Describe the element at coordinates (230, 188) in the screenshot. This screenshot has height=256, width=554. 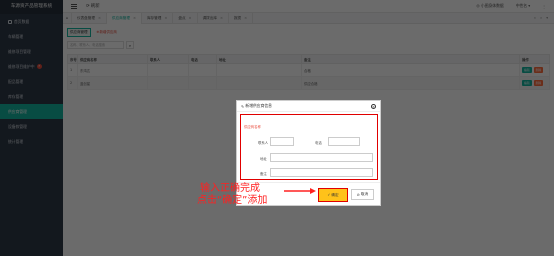
I see `annotation-line-1: 输入正确完成` at that location.